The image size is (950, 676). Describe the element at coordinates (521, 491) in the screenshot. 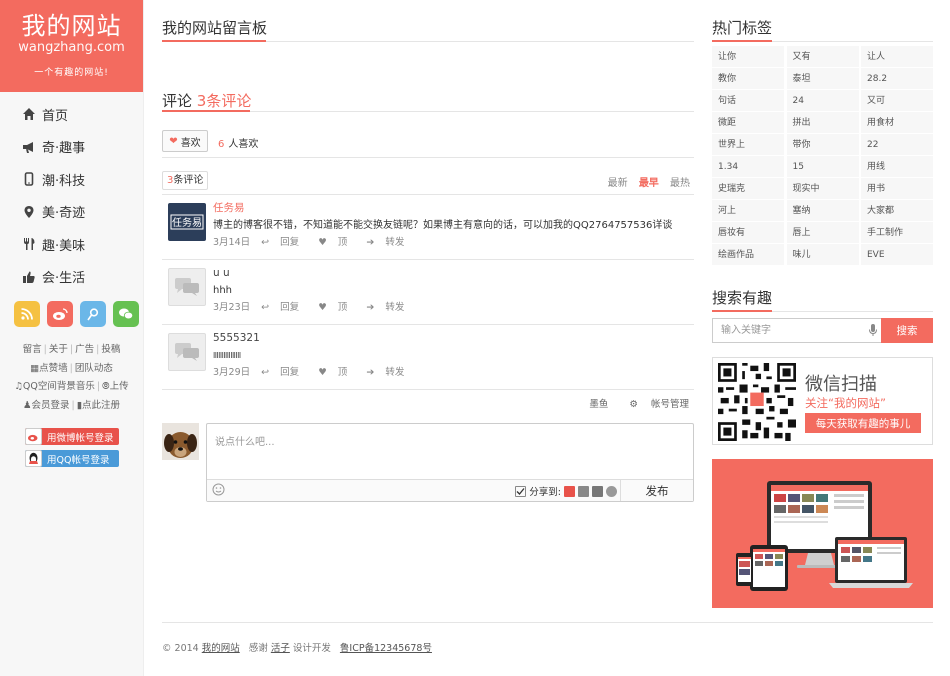

I see `share-checkbox` at that location.